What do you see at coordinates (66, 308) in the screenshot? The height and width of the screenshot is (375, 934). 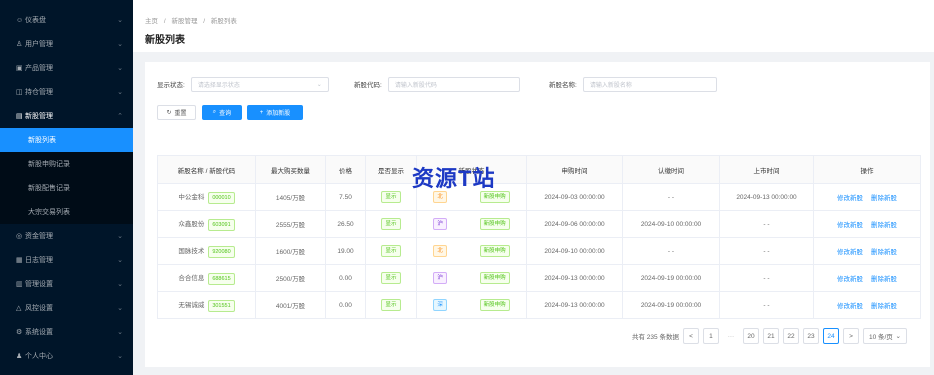 I see `sidebar-item-8: △ 风控设置 ⌄` at bounding box center [66, 308].